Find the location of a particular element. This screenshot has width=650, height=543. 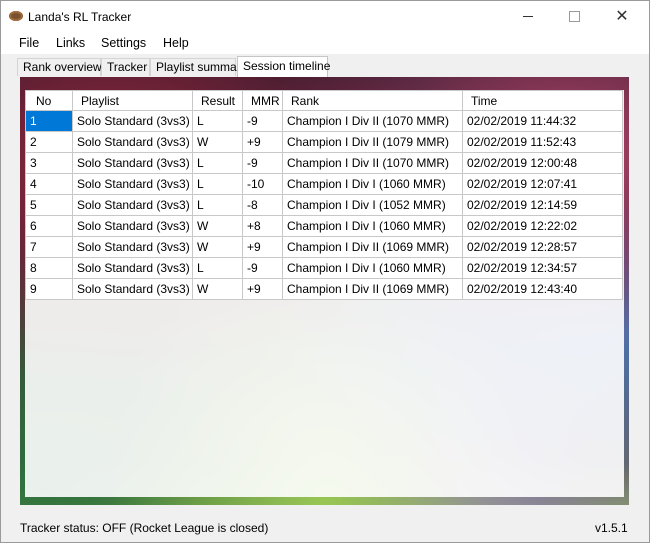

table-cell: Champion I Div II (1079 MMR) is located at coordinates (372, 142).